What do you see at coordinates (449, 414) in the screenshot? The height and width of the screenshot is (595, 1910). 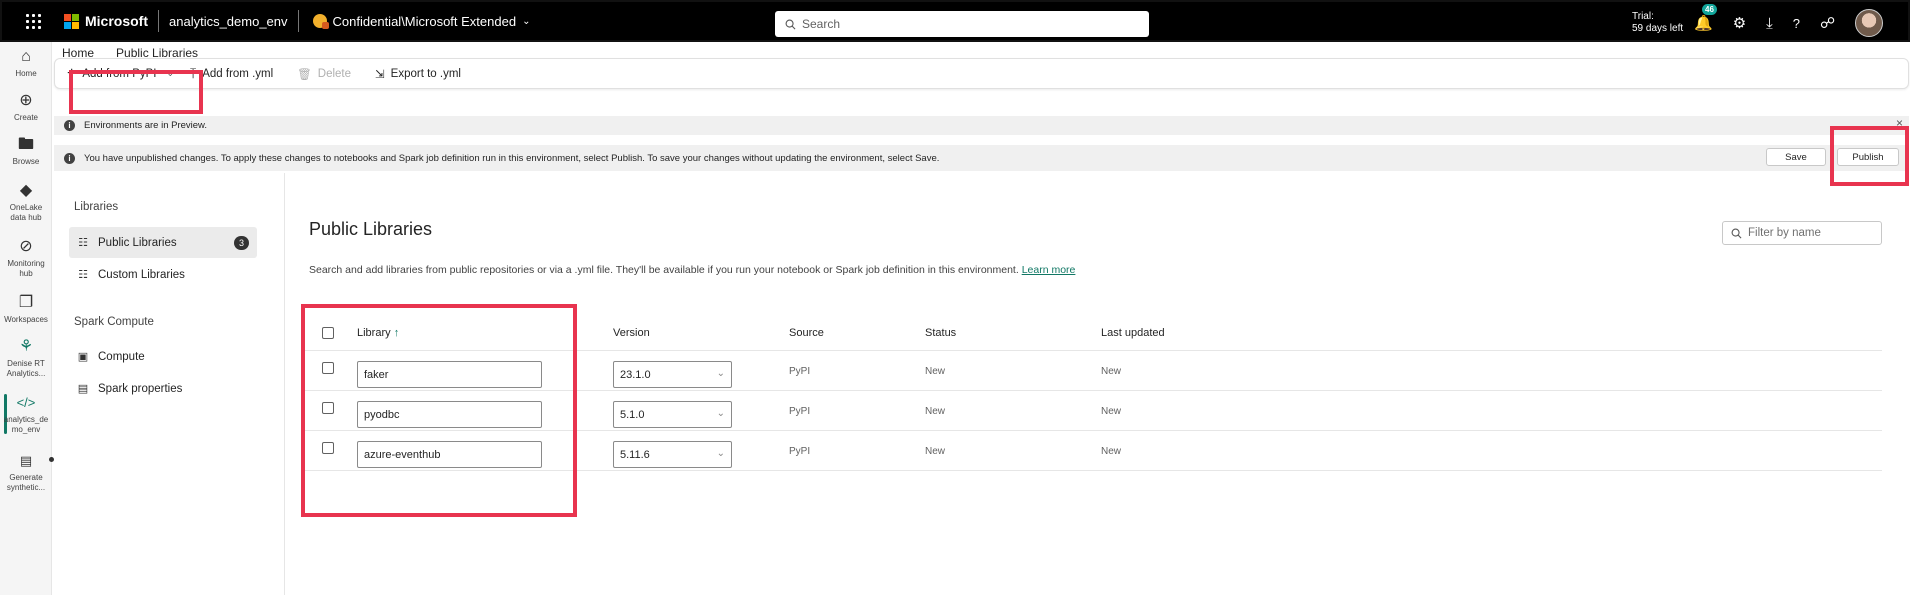 I see `library-name-input: pyodbc` at bounding box center [449, 414].